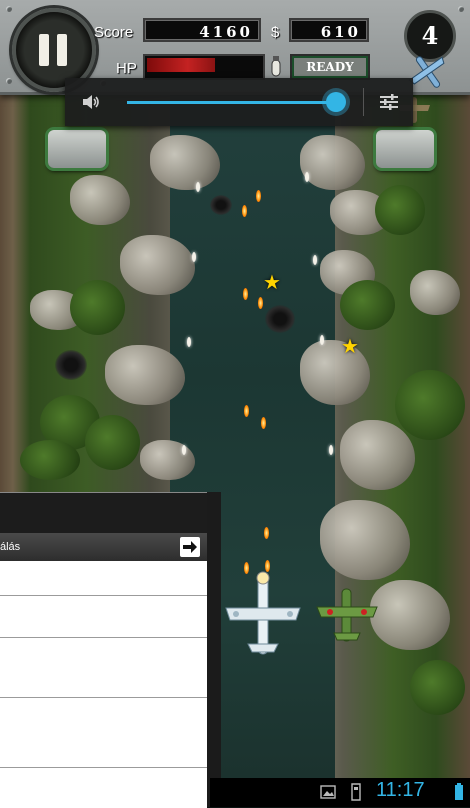 The height and width of the screenshot is (808, 470). Describe the element at coordinates (266, 533) in the screenshot. I see `player-bullet` at that location.